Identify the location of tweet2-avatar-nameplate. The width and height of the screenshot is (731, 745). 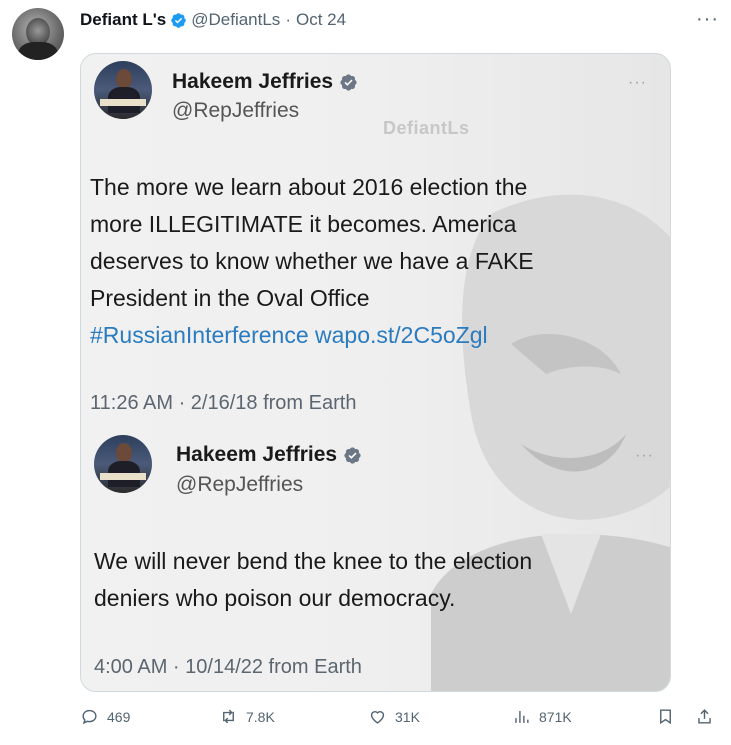
(123, 476).